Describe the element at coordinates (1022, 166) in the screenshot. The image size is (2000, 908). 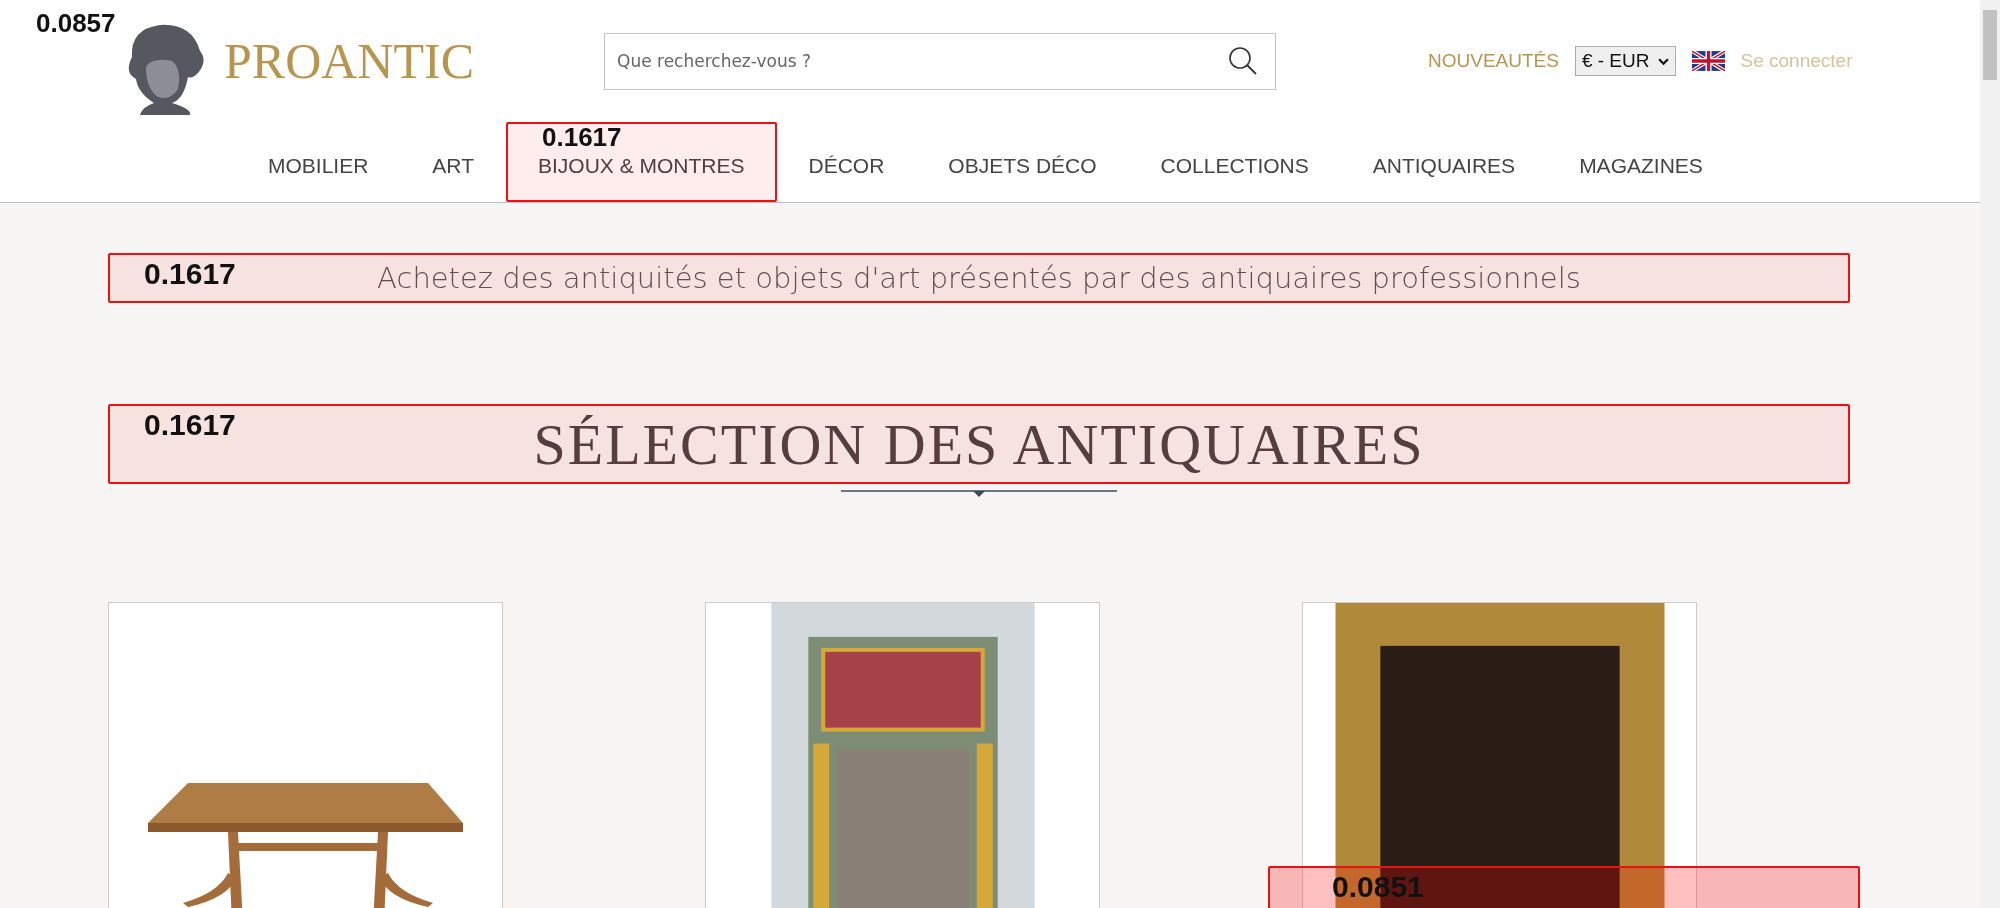
I see `nav-menu-item: OBJETS DÉCO` at that location.